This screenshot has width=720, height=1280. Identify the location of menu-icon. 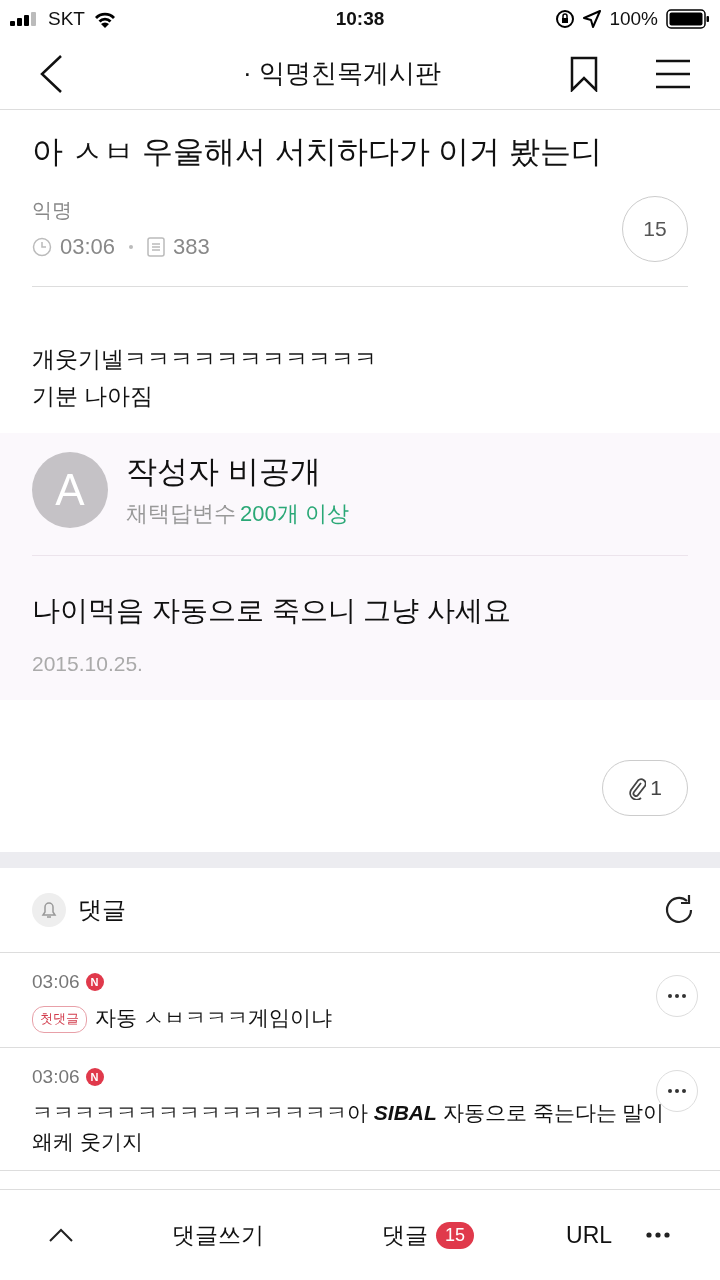
(673, 73).